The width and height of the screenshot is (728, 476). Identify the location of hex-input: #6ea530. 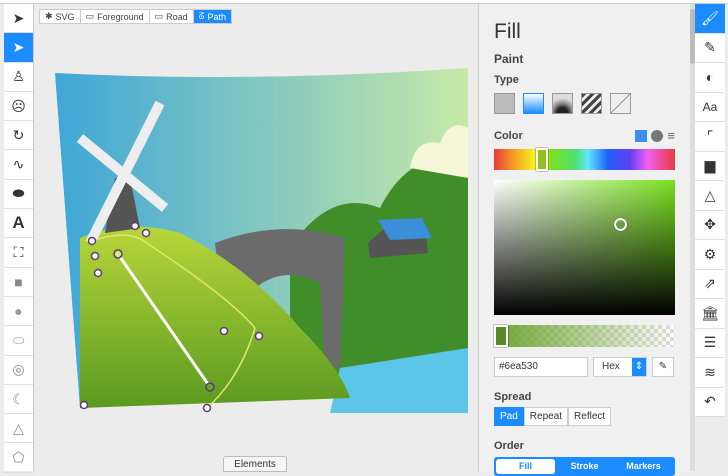
(541, 367).